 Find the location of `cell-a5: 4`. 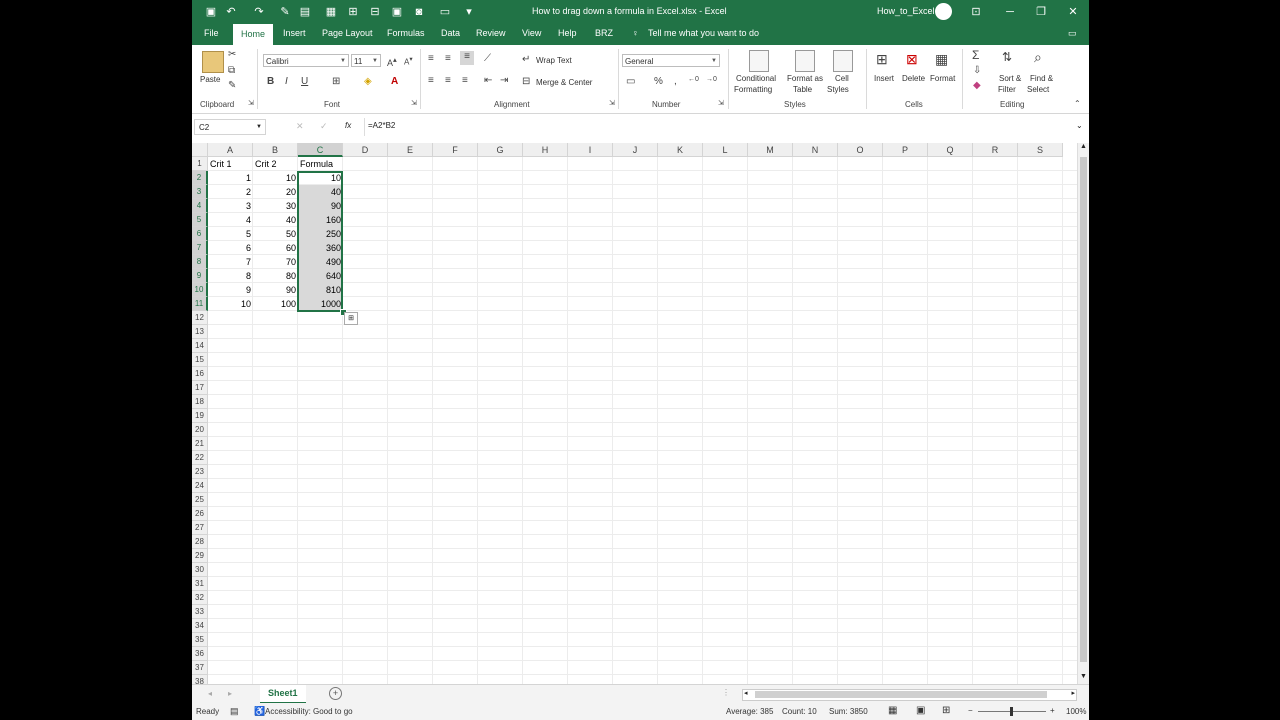

cell-a5: 4 is located at coordinates (230, 220).